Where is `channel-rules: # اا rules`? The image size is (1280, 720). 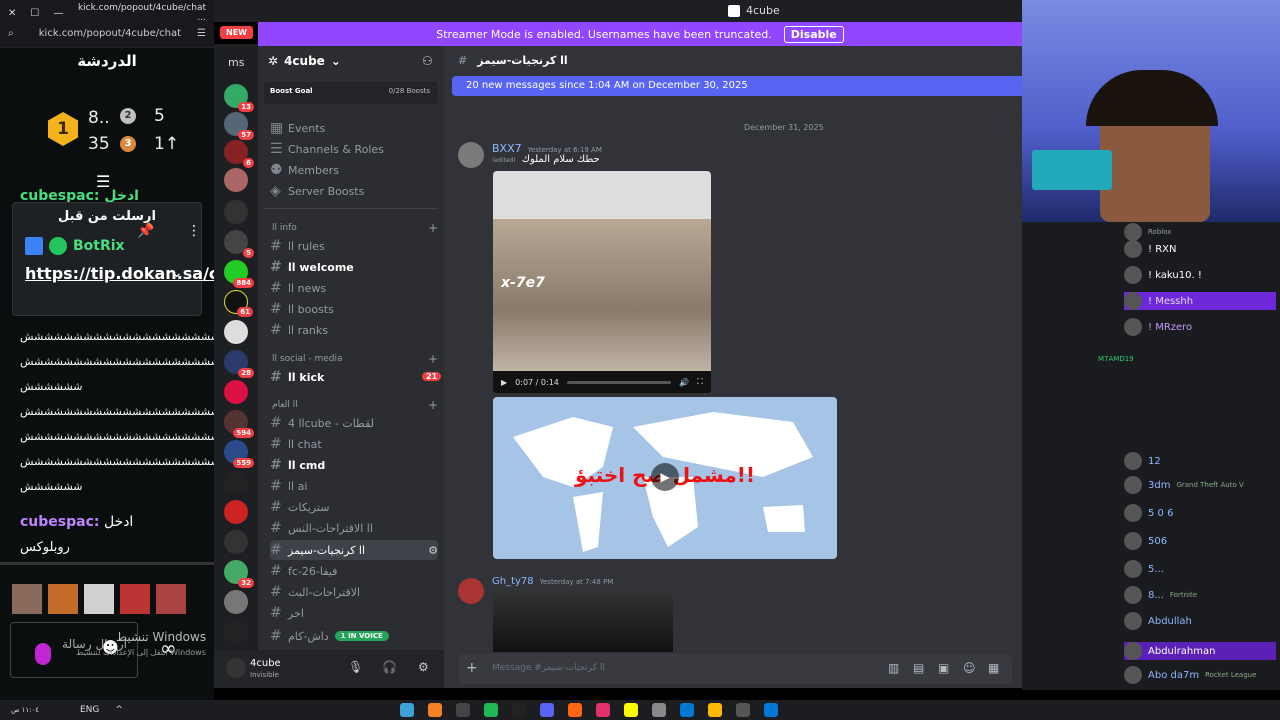
channel-rules: # اا rules is located at coordinates (354, 246).